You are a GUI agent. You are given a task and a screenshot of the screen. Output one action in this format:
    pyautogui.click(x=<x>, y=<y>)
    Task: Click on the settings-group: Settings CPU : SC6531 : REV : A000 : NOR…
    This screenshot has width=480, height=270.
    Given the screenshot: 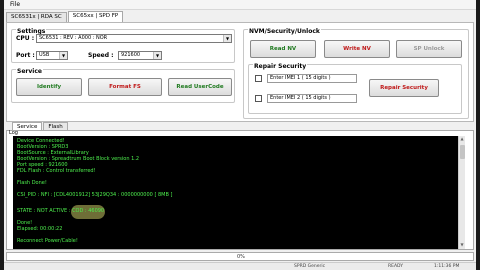 What is the action you would take?
    pyautogui.click(x=123, y=46)
    